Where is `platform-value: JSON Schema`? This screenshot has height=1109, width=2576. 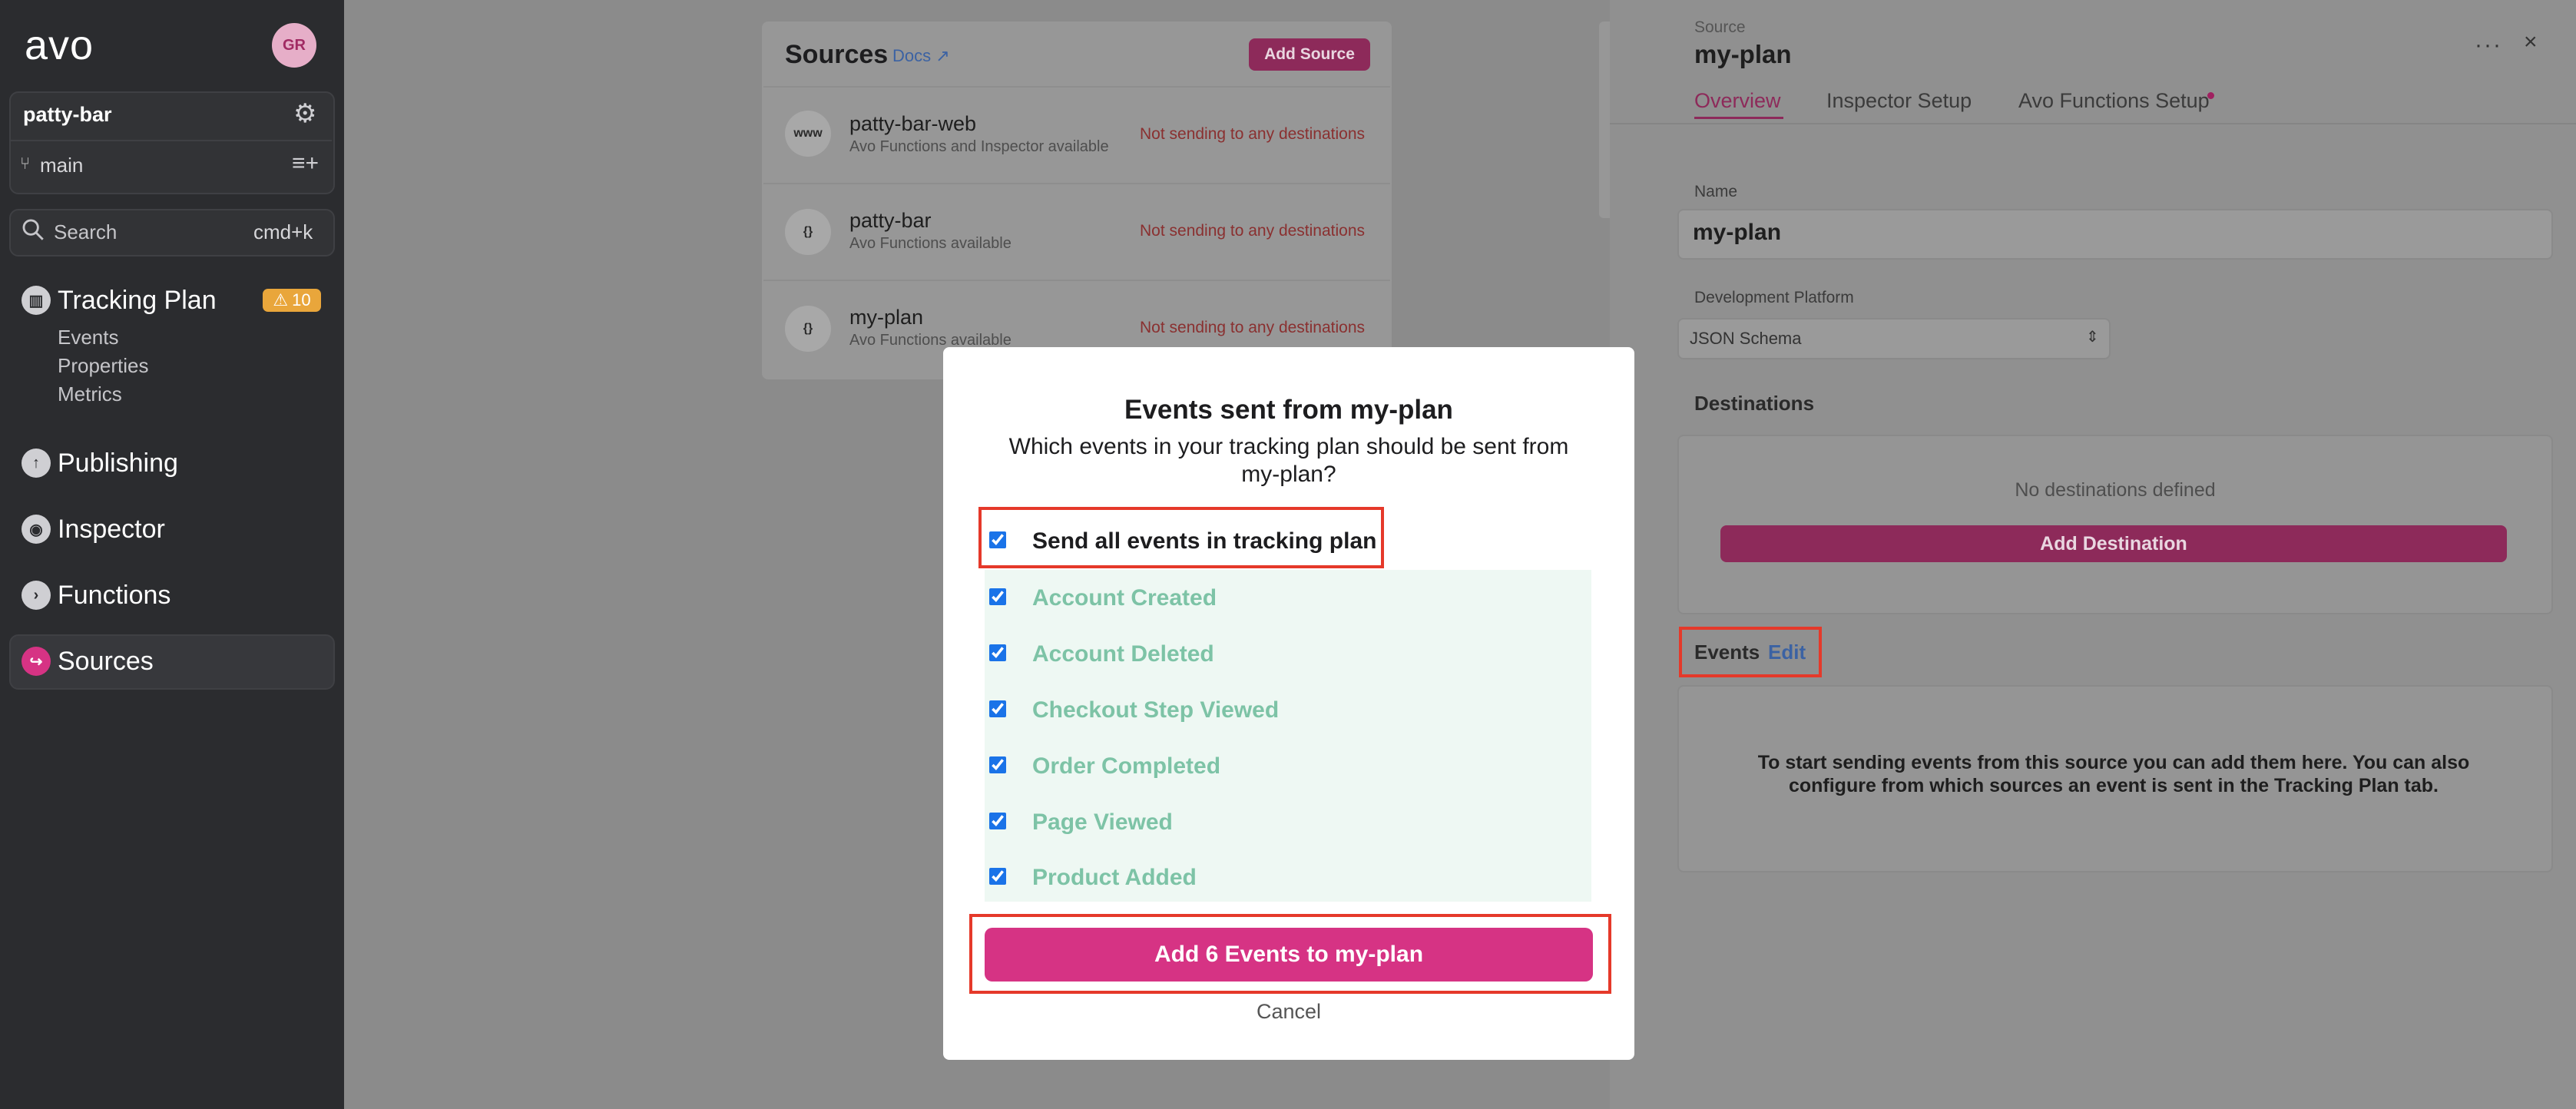 platform-value: JSON Schema is located at coordinates (1746, 339).